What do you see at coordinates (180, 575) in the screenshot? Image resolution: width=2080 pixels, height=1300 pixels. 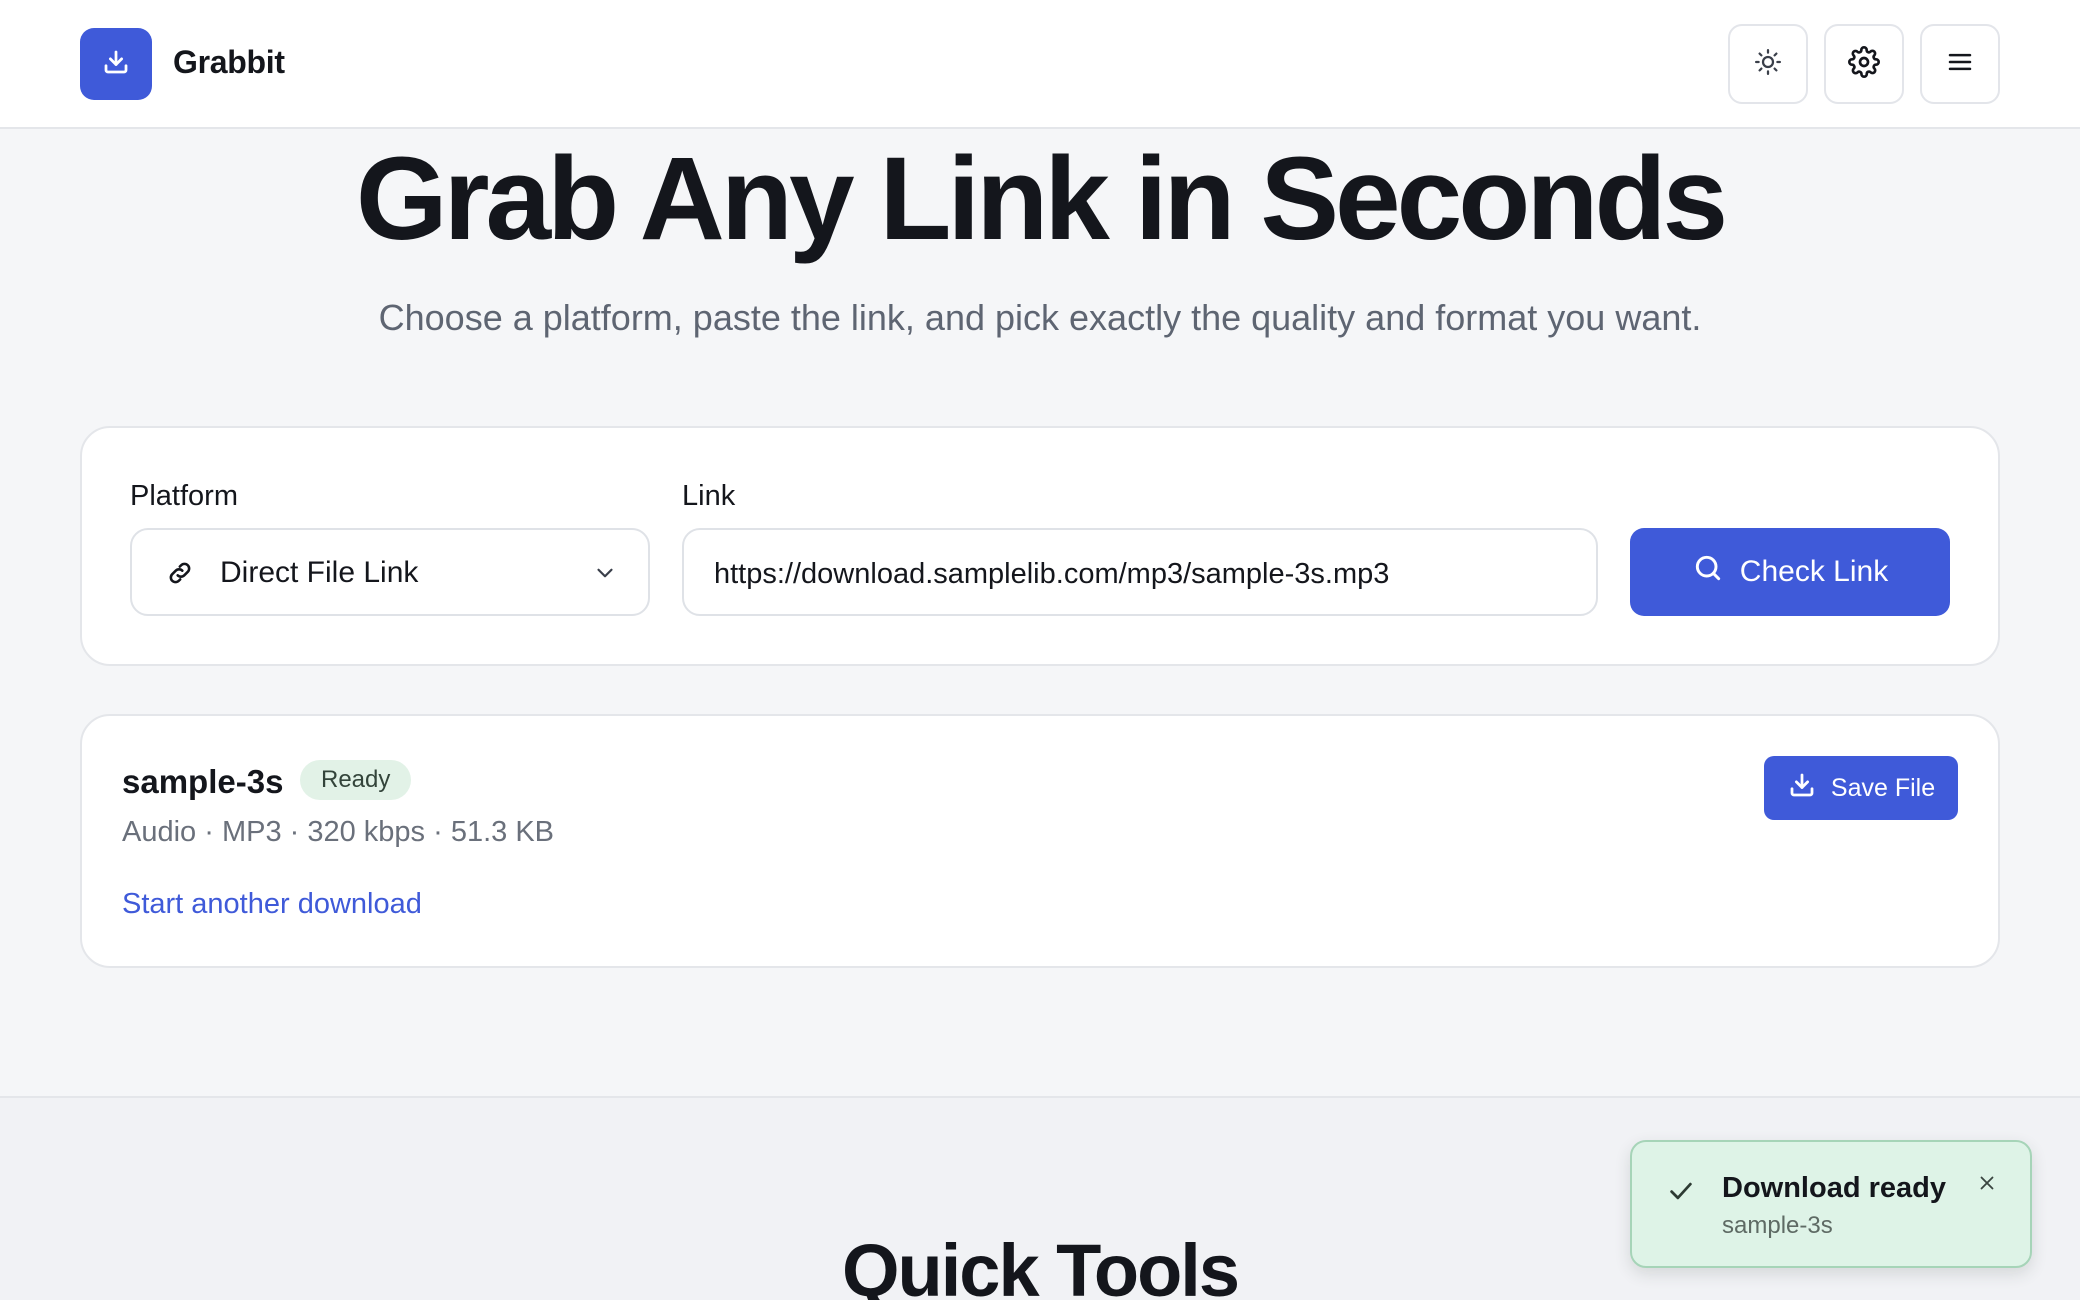 I see `link-icon` at bounding box center [180, 575].